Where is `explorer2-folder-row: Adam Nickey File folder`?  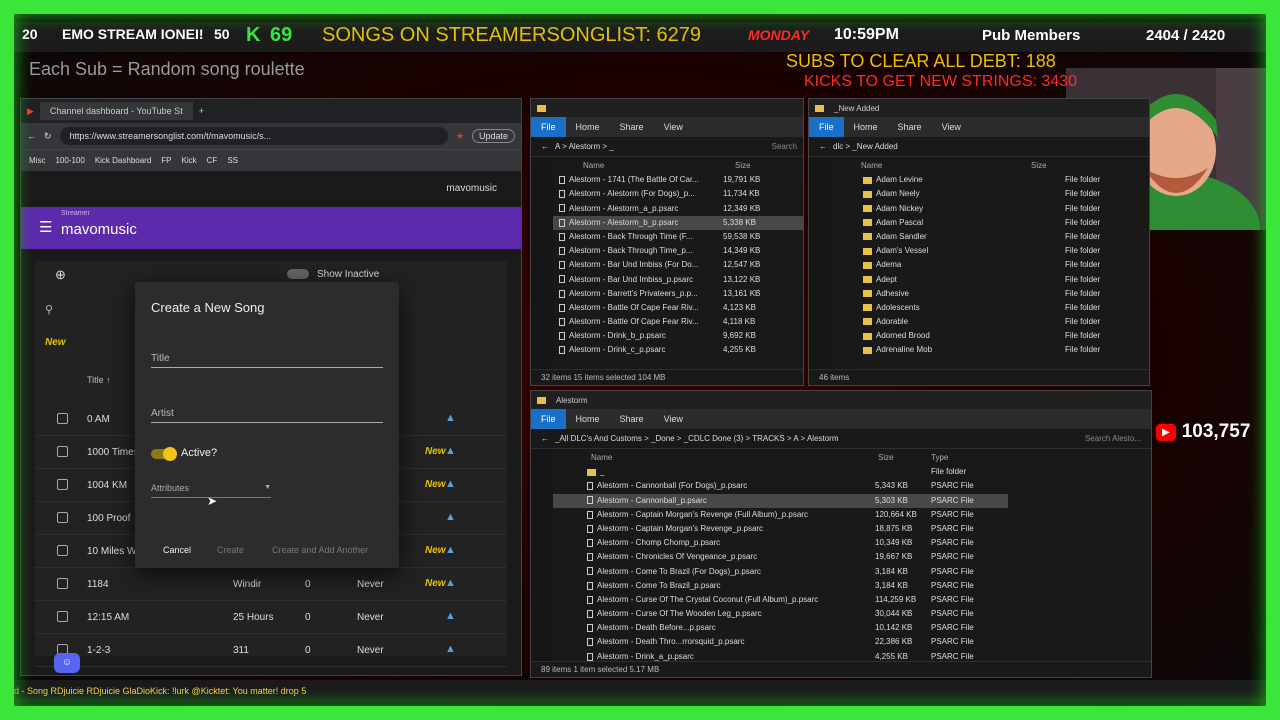 explorer2-folder-row: Adam Nickey File folder is located at coordinates (990, 209).